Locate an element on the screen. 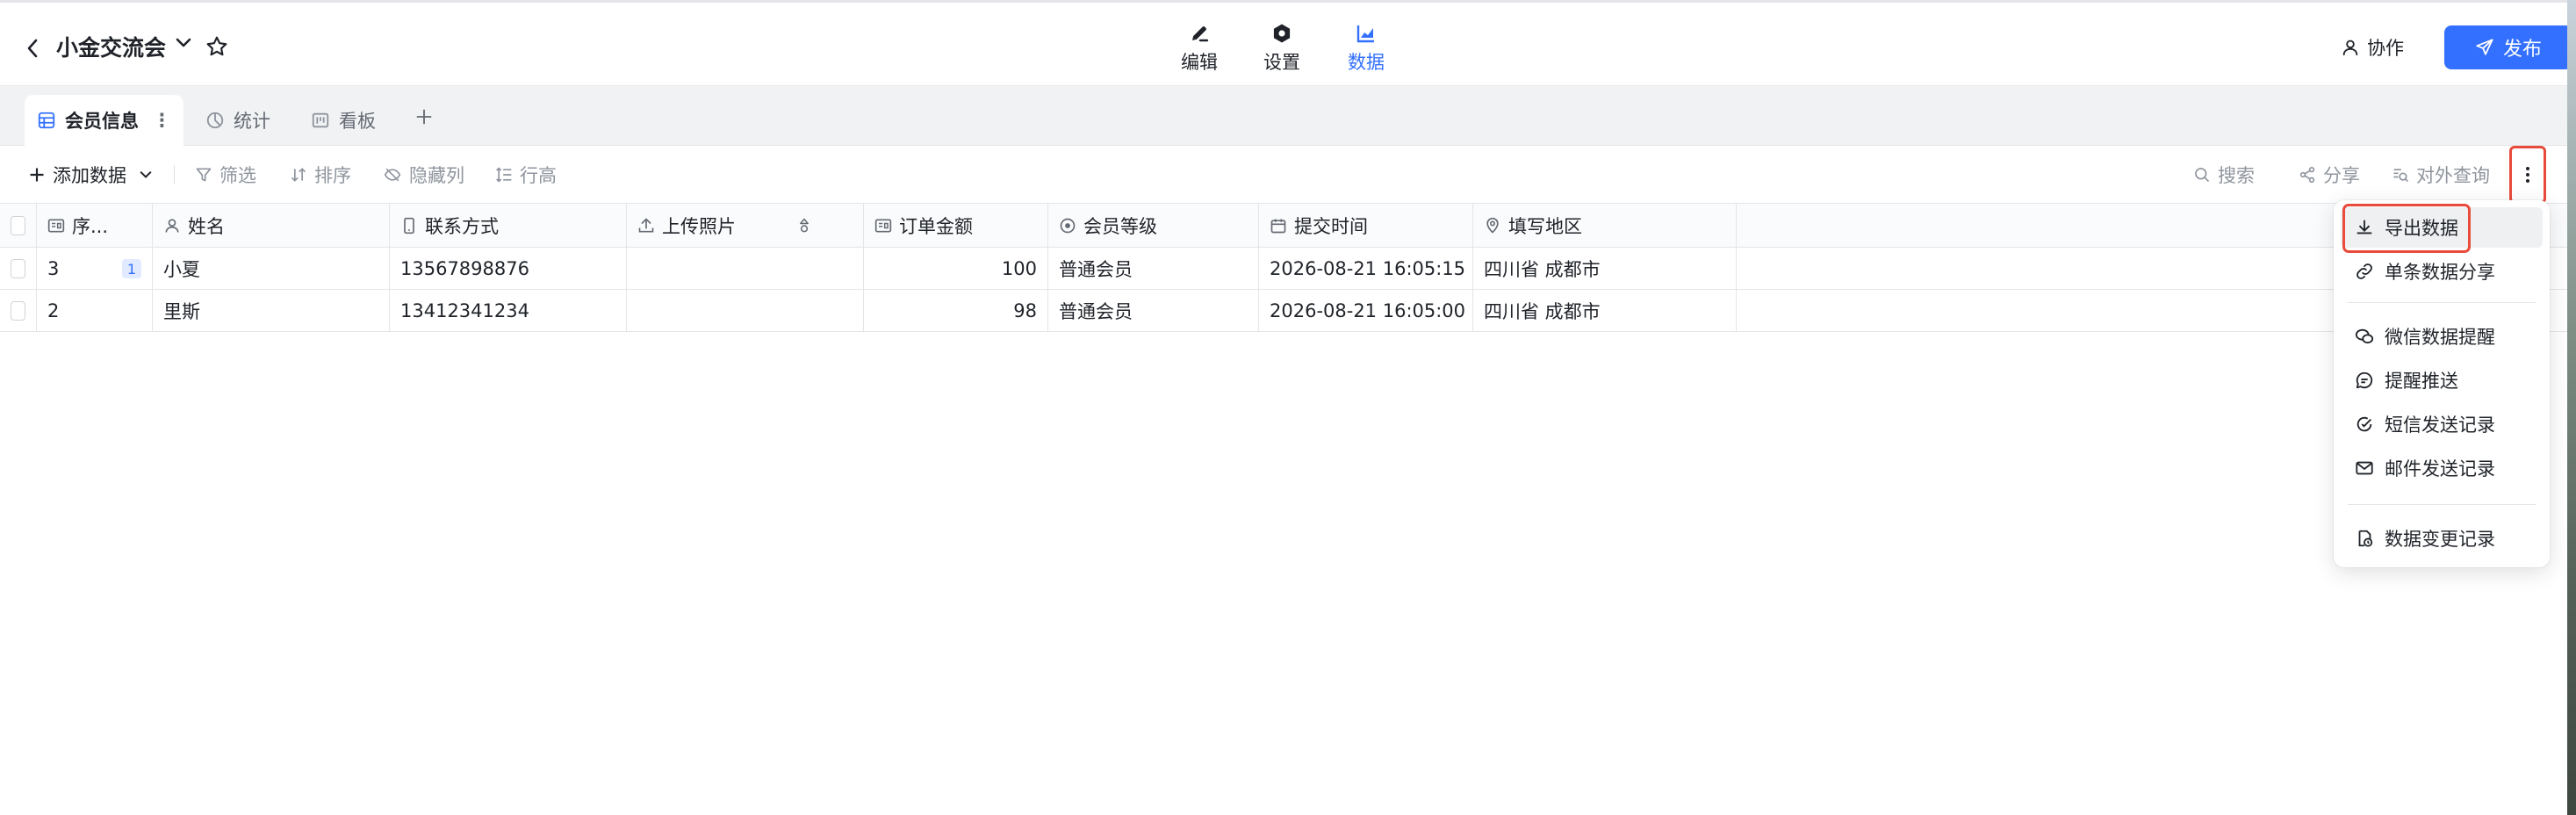  share-button: 分享 is located at coordinates (2329, 174).